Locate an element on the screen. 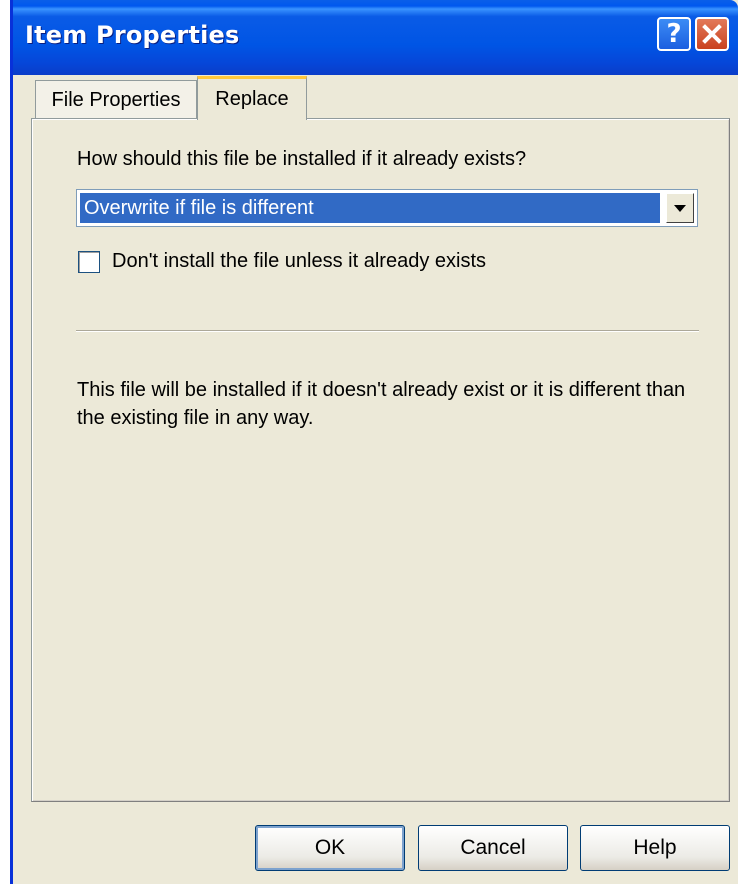 This screenshot has width=738, height=884. cancel-button: Cancel is located at coordinates (493, 848).